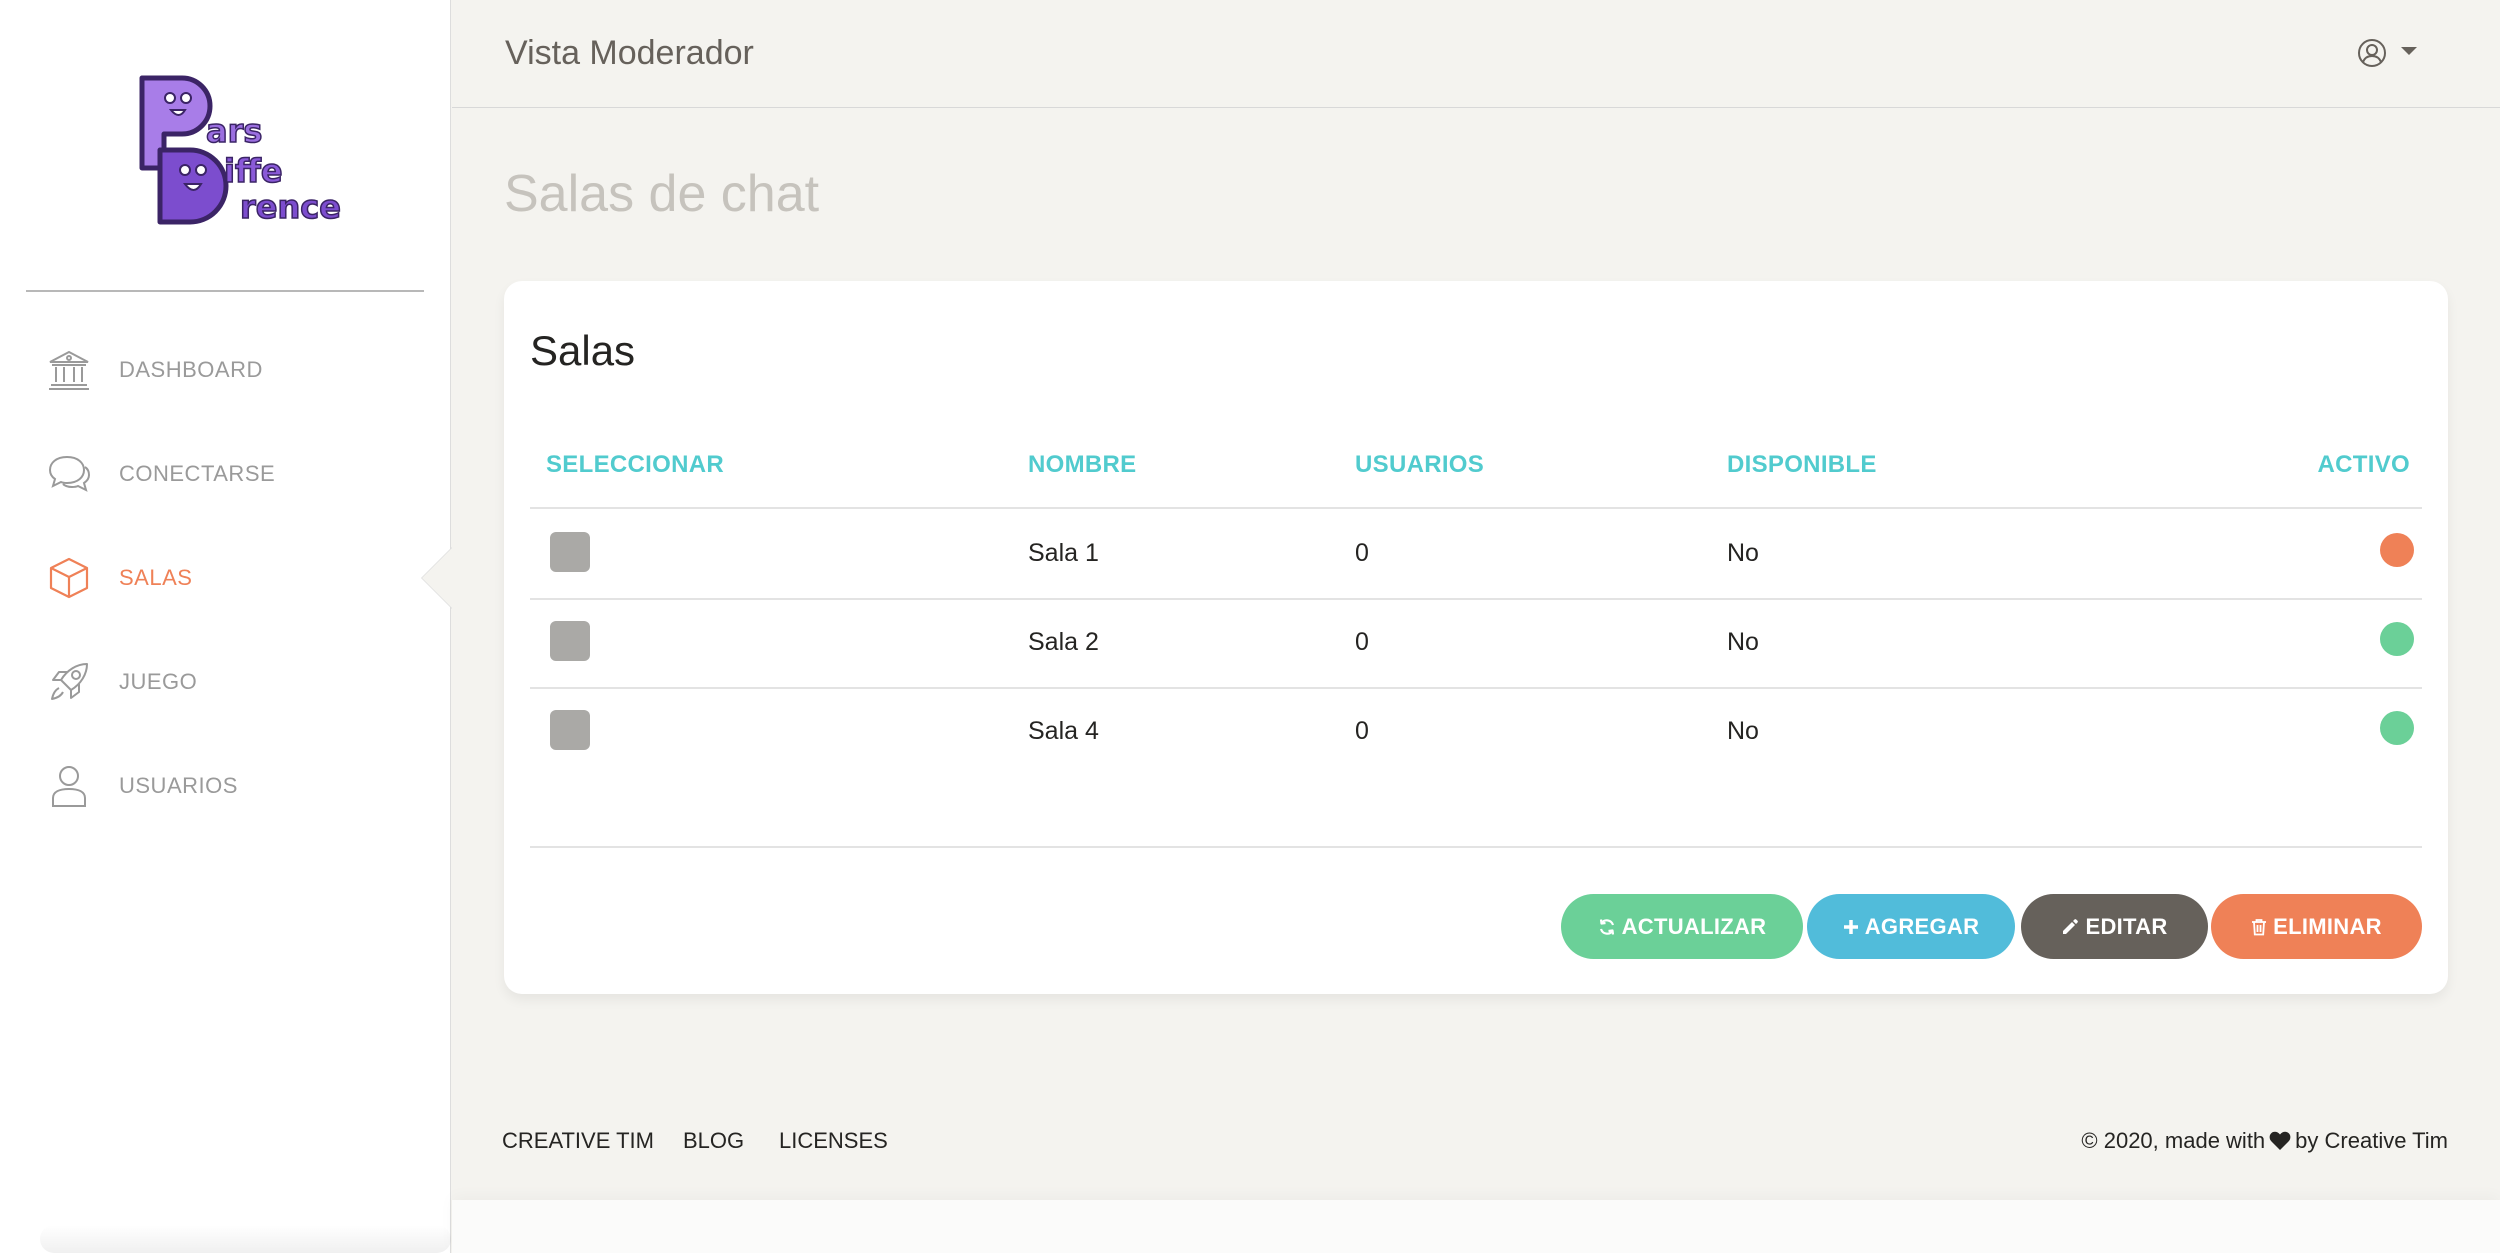 The width and height of the screenshot is (2500, 1253). I want to click on refresh-button-label: ACTUALIZAR, so click(1694, 926).